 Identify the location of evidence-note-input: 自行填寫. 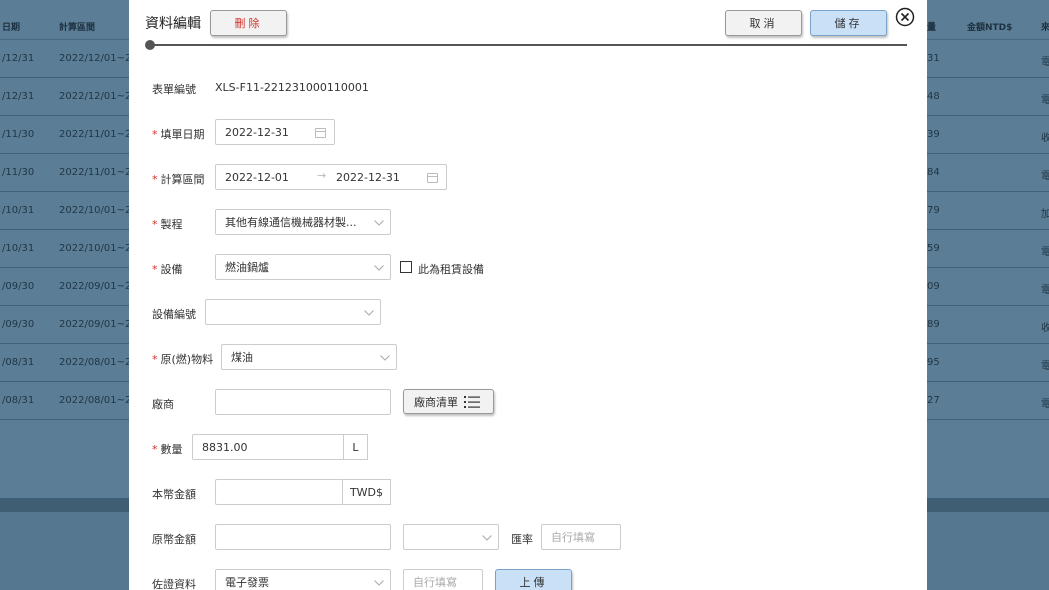
(443, 579).